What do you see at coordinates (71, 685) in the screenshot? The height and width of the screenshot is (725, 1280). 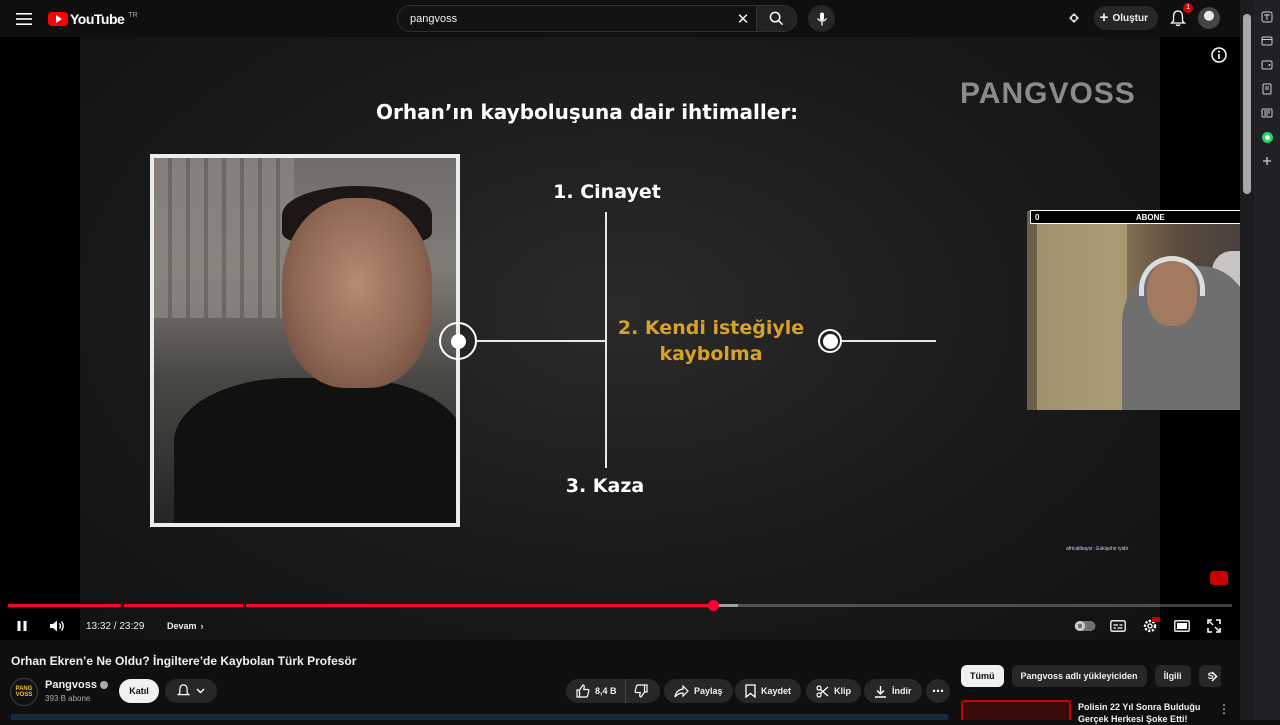 I see `channel-name-text: Pangvoss` at bounding box center [71, 685].